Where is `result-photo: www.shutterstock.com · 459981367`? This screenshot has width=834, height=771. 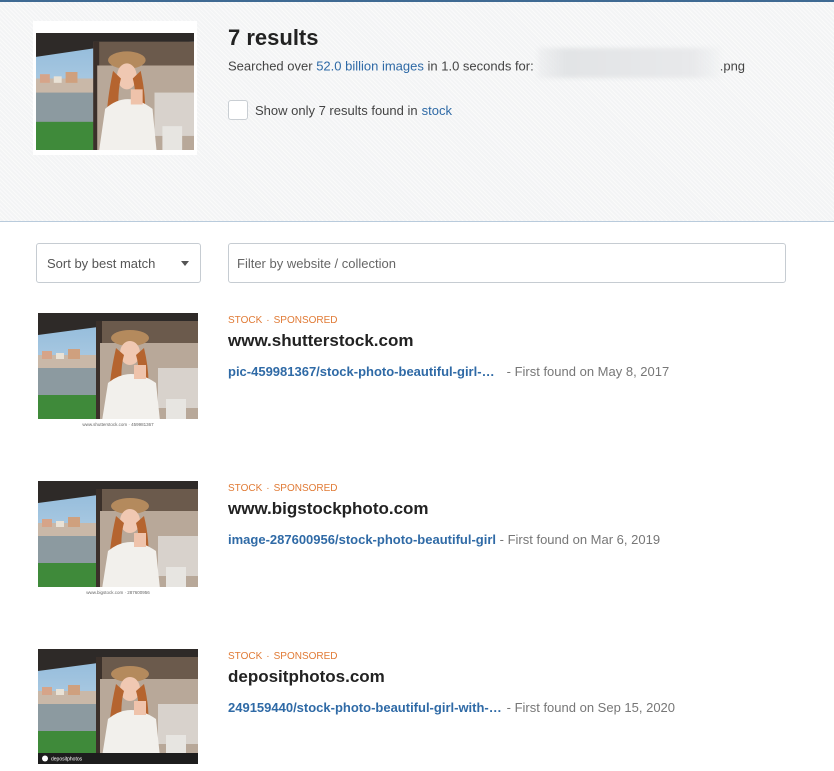
result-photo: www.shutterstock.com · 459981367 is located at coordinates (118, 370).